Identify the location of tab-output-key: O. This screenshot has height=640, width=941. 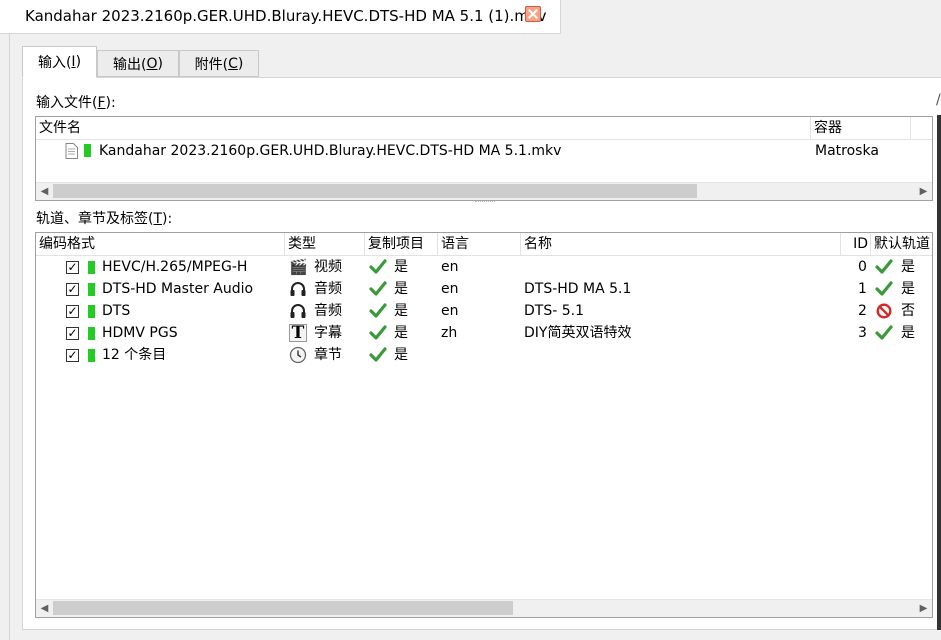
(152, 63).